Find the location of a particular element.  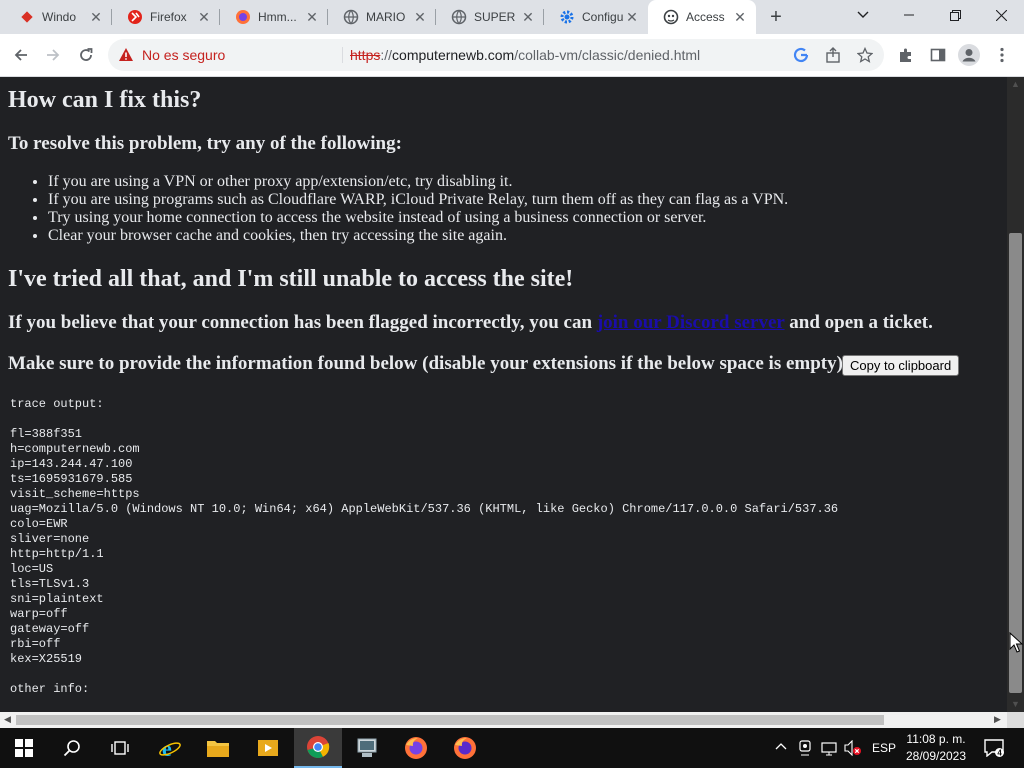

language-indicator: ESP is located at coordinates (884, 748).